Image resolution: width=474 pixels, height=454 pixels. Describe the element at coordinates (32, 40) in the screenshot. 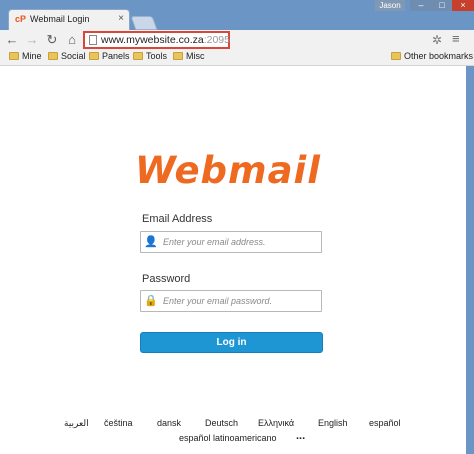

I see `forward-arrow-icon: →` at that location.